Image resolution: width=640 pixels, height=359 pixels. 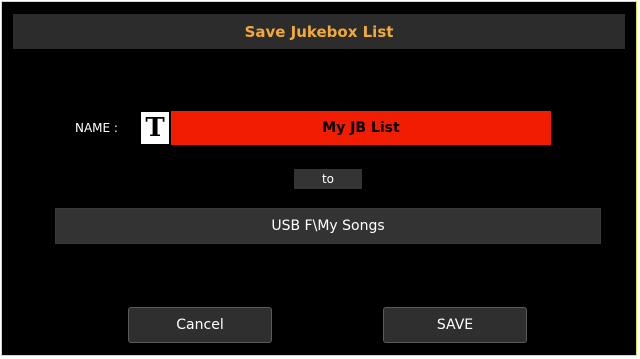 I want to click on text-edit-icon: T, so click(x=155, y=128).